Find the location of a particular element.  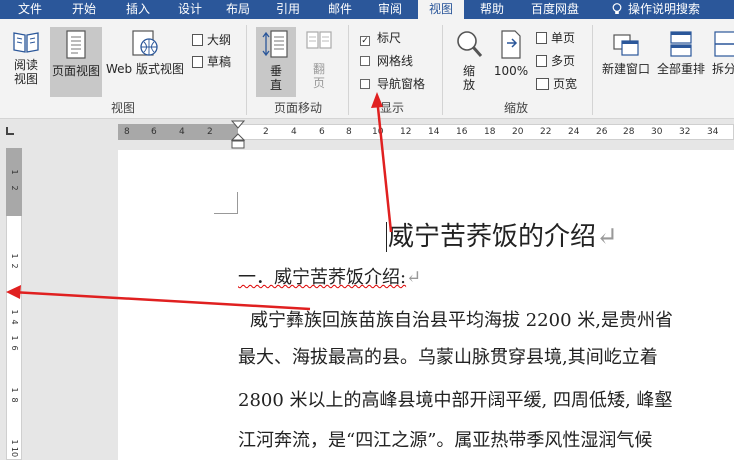

tab-insert: 插入 is located at coordinates (138, 9).